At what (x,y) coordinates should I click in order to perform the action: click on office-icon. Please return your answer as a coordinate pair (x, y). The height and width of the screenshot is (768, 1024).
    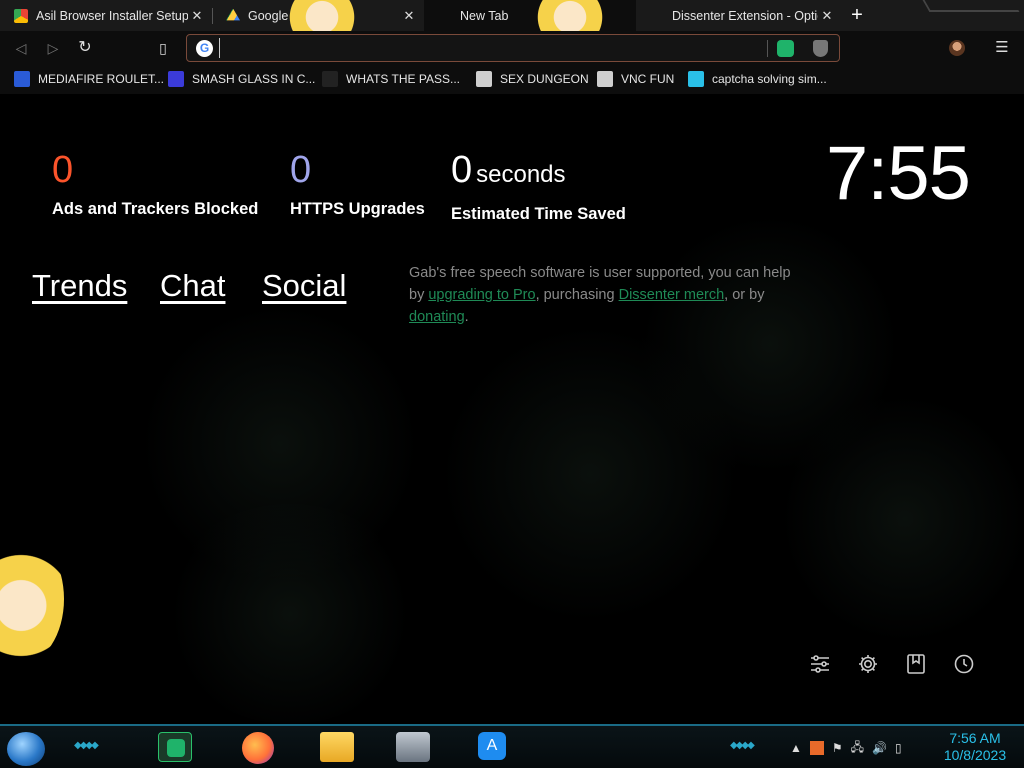
    Looking at the image, I should click on (816, 748).